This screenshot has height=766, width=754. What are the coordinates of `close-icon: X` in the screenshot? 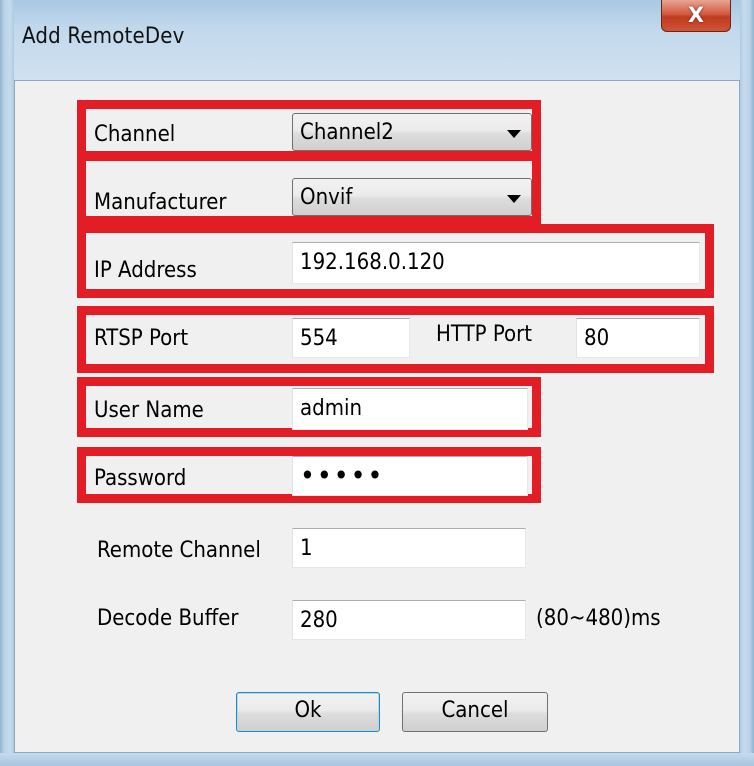 It's located at (696, 15).